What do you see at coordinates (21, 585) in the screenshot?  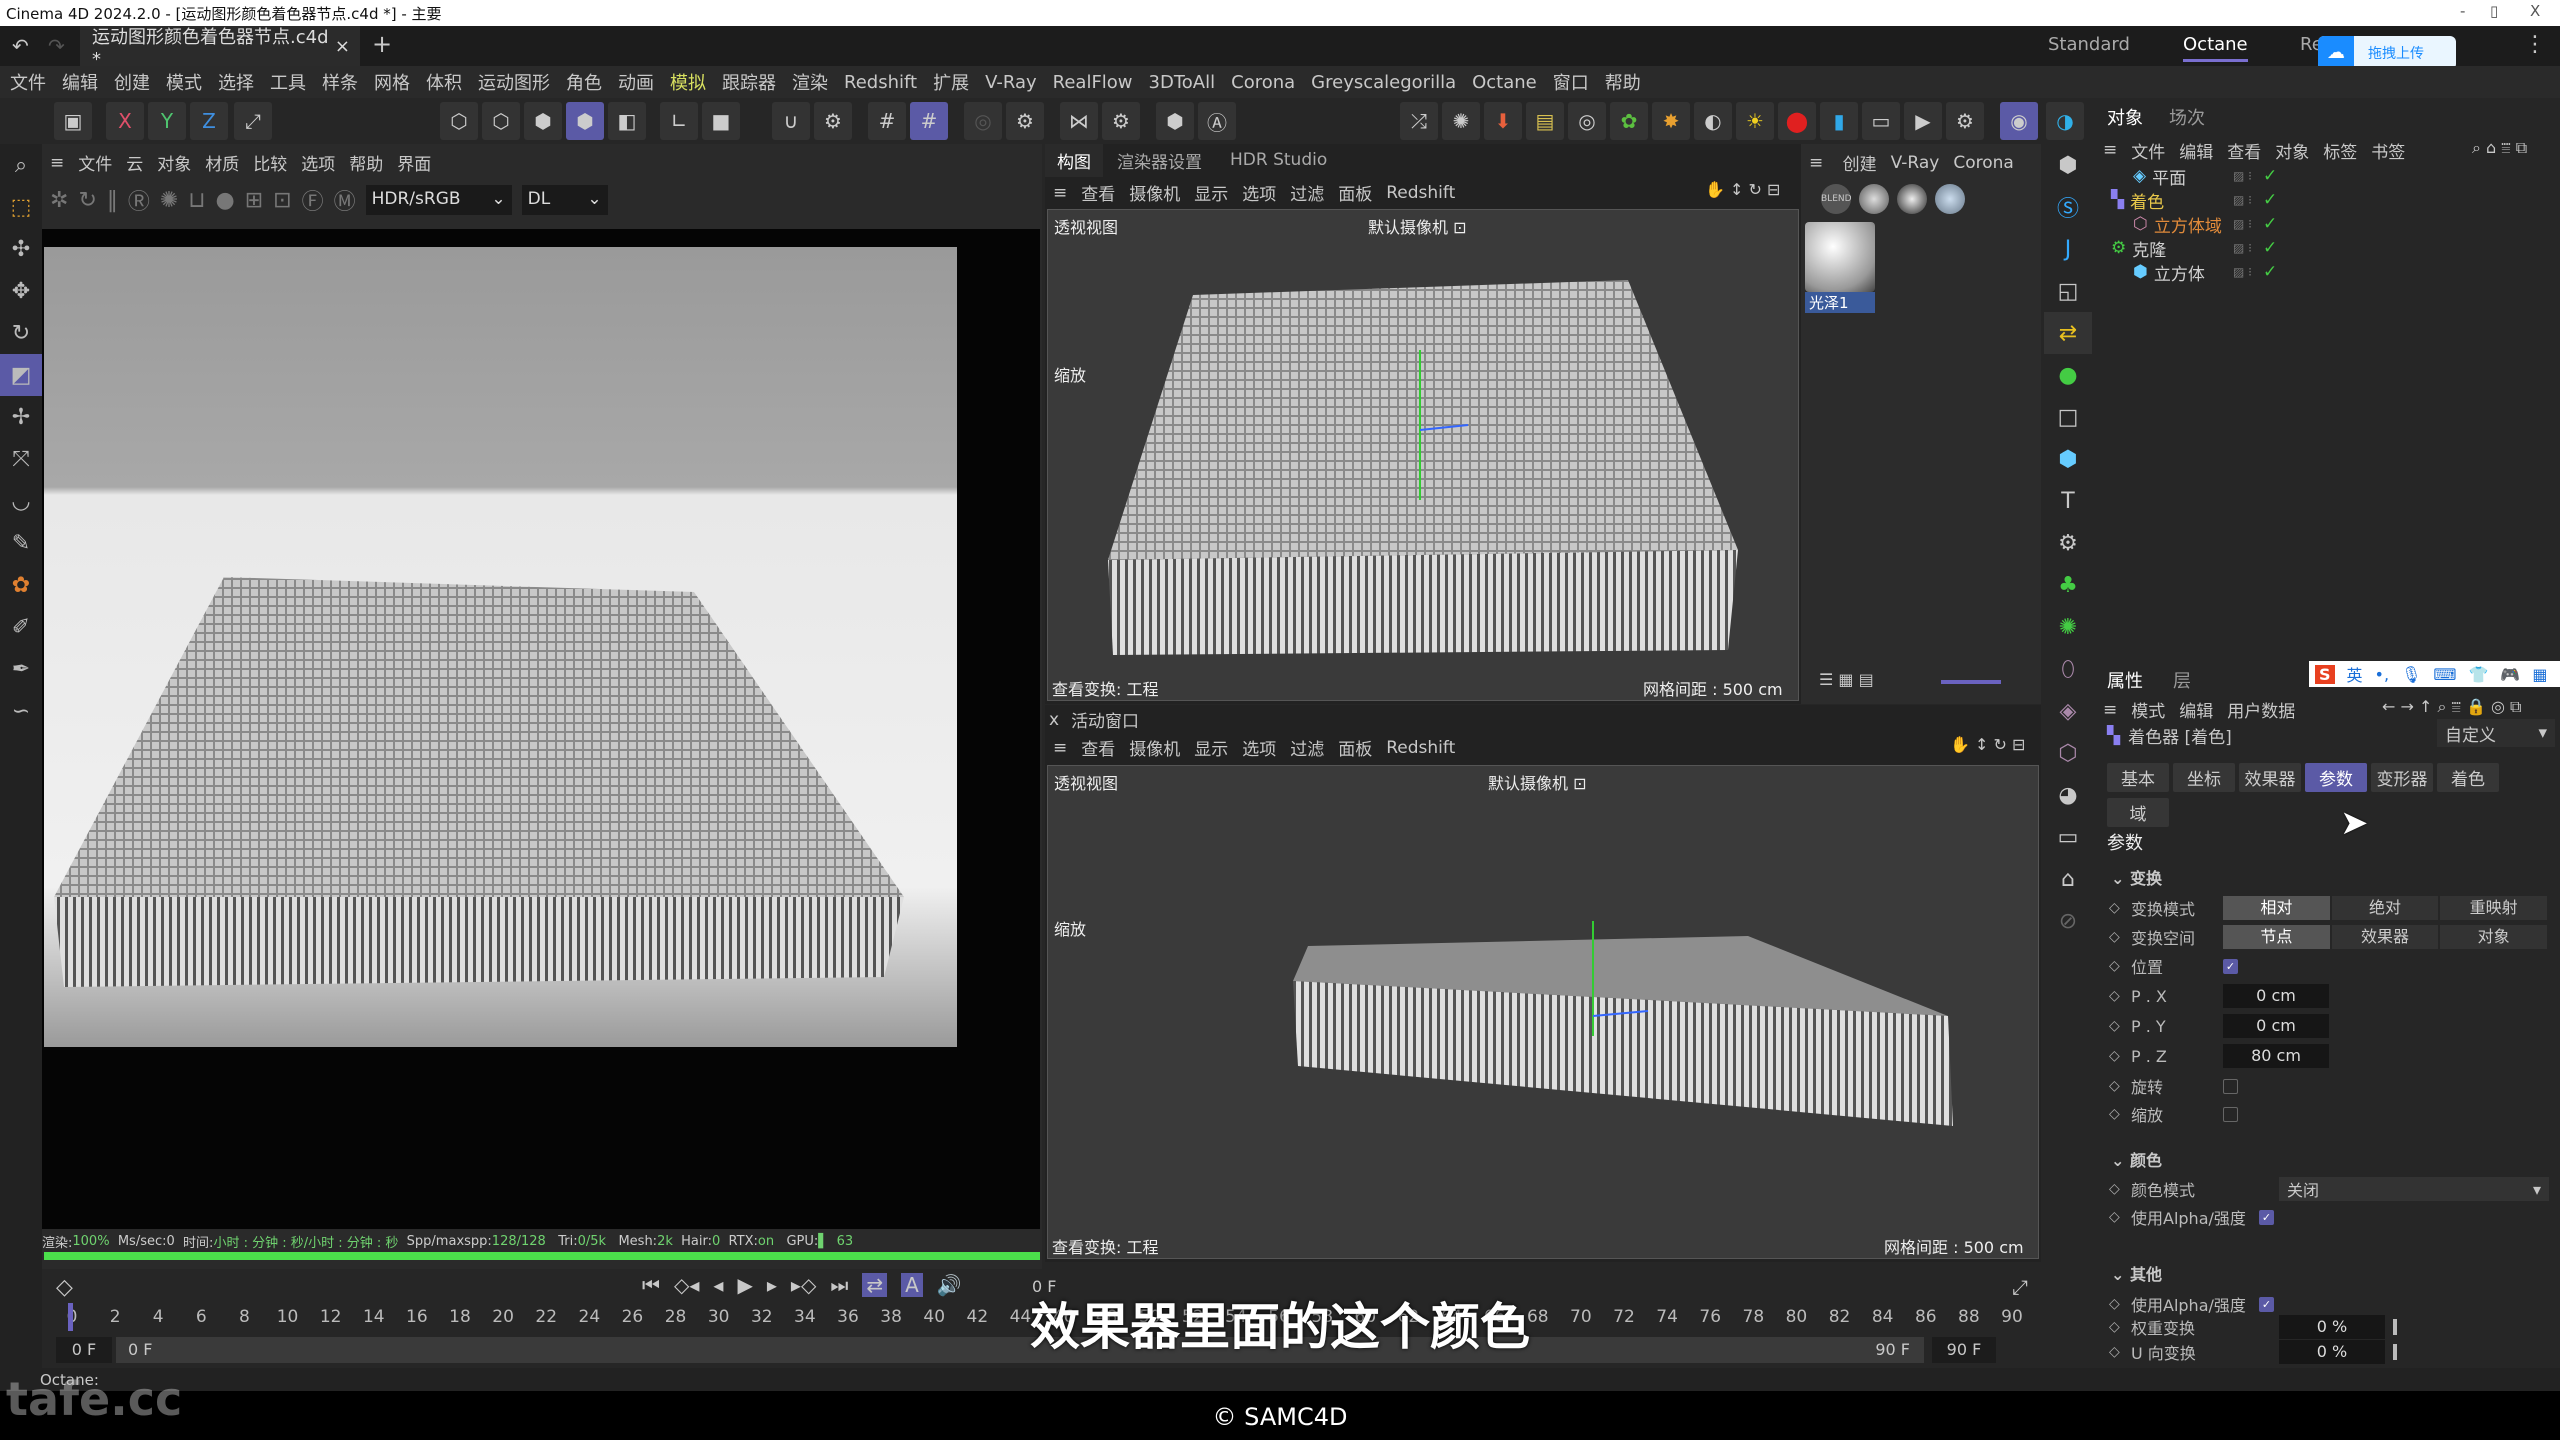 I see `paint-icon: ✿` at bounding box center [21, 585].